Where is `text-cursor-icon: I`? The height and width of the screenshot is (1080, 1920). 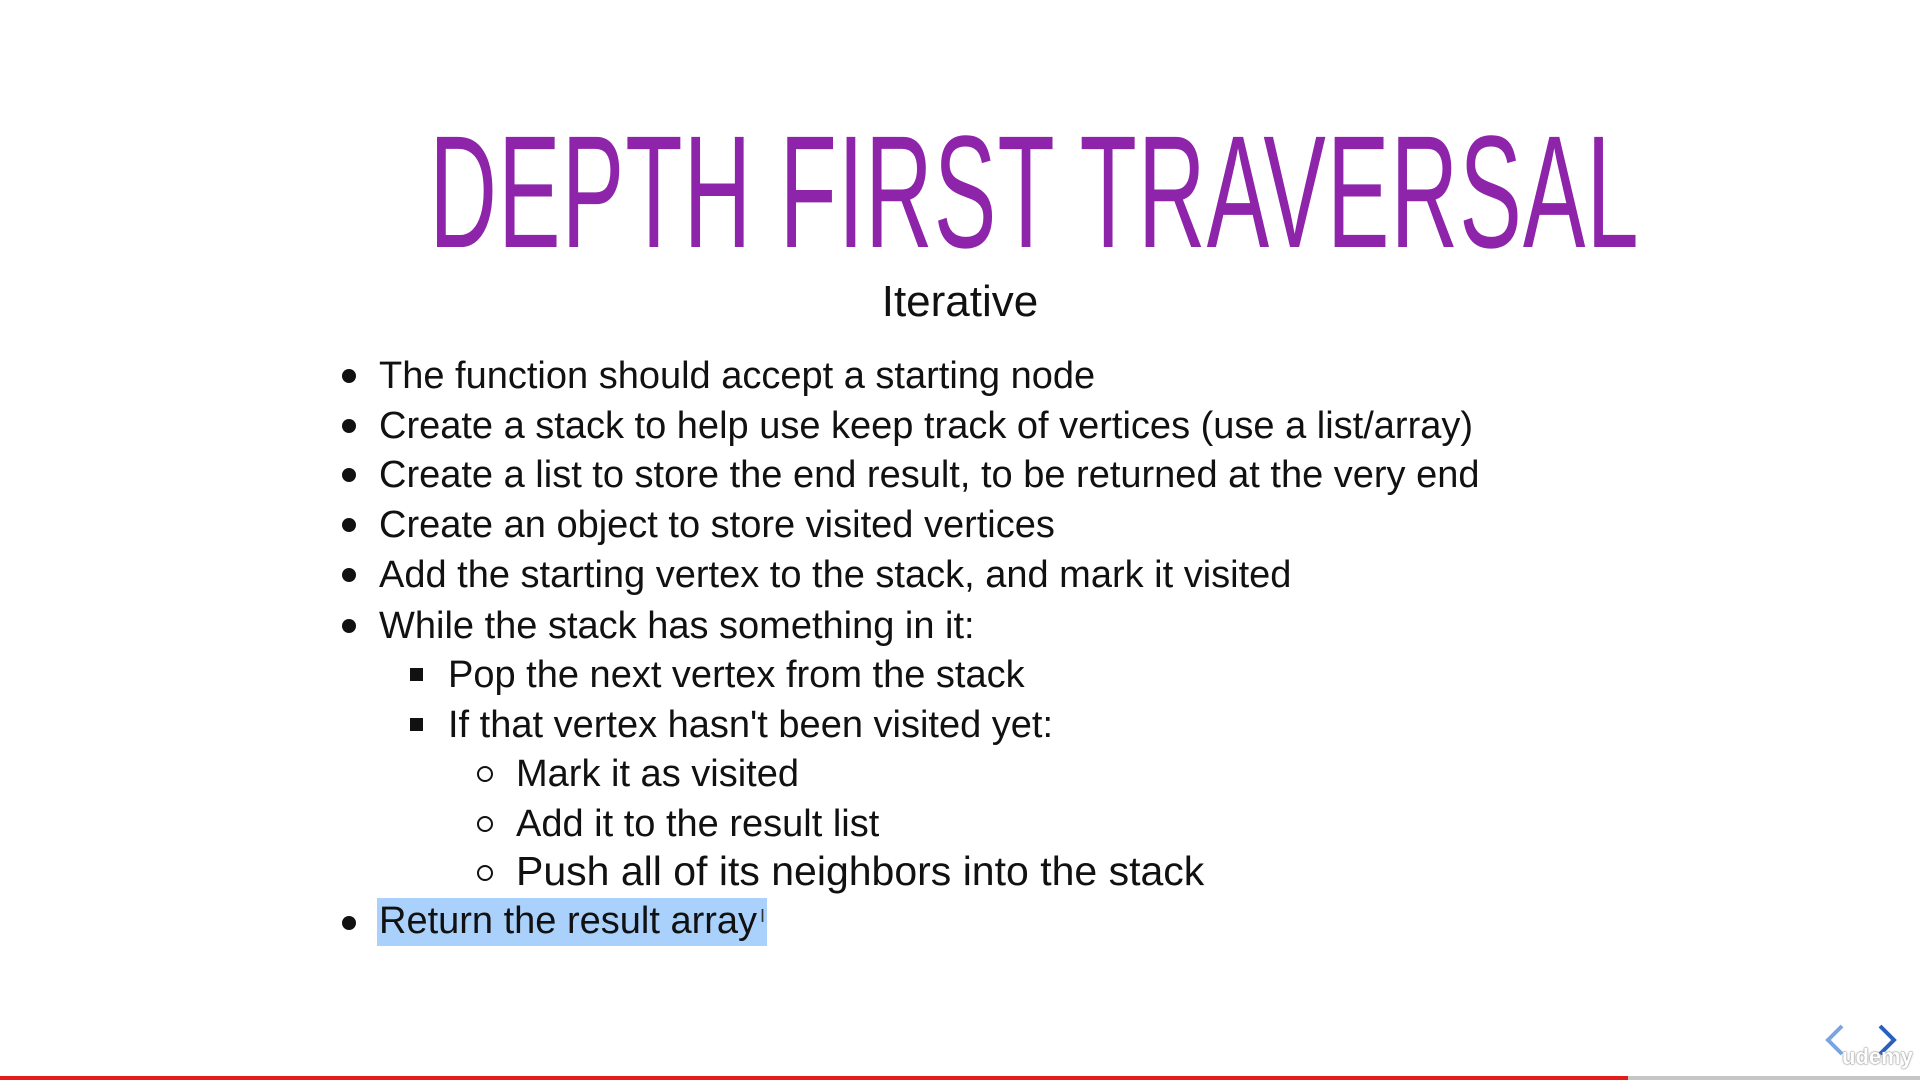 text-cursor-icon: I is located at coordinates (763, 916).